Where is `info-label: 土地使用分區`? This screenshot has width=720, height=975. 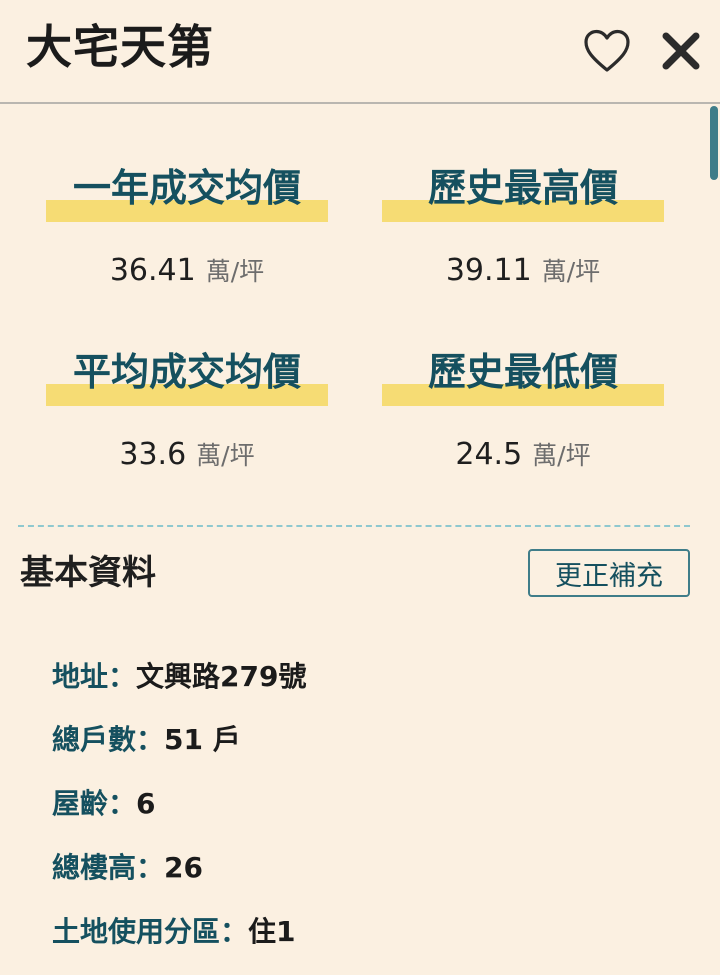
info-label: 土地使用分區 is located at coordinates (136, 931).